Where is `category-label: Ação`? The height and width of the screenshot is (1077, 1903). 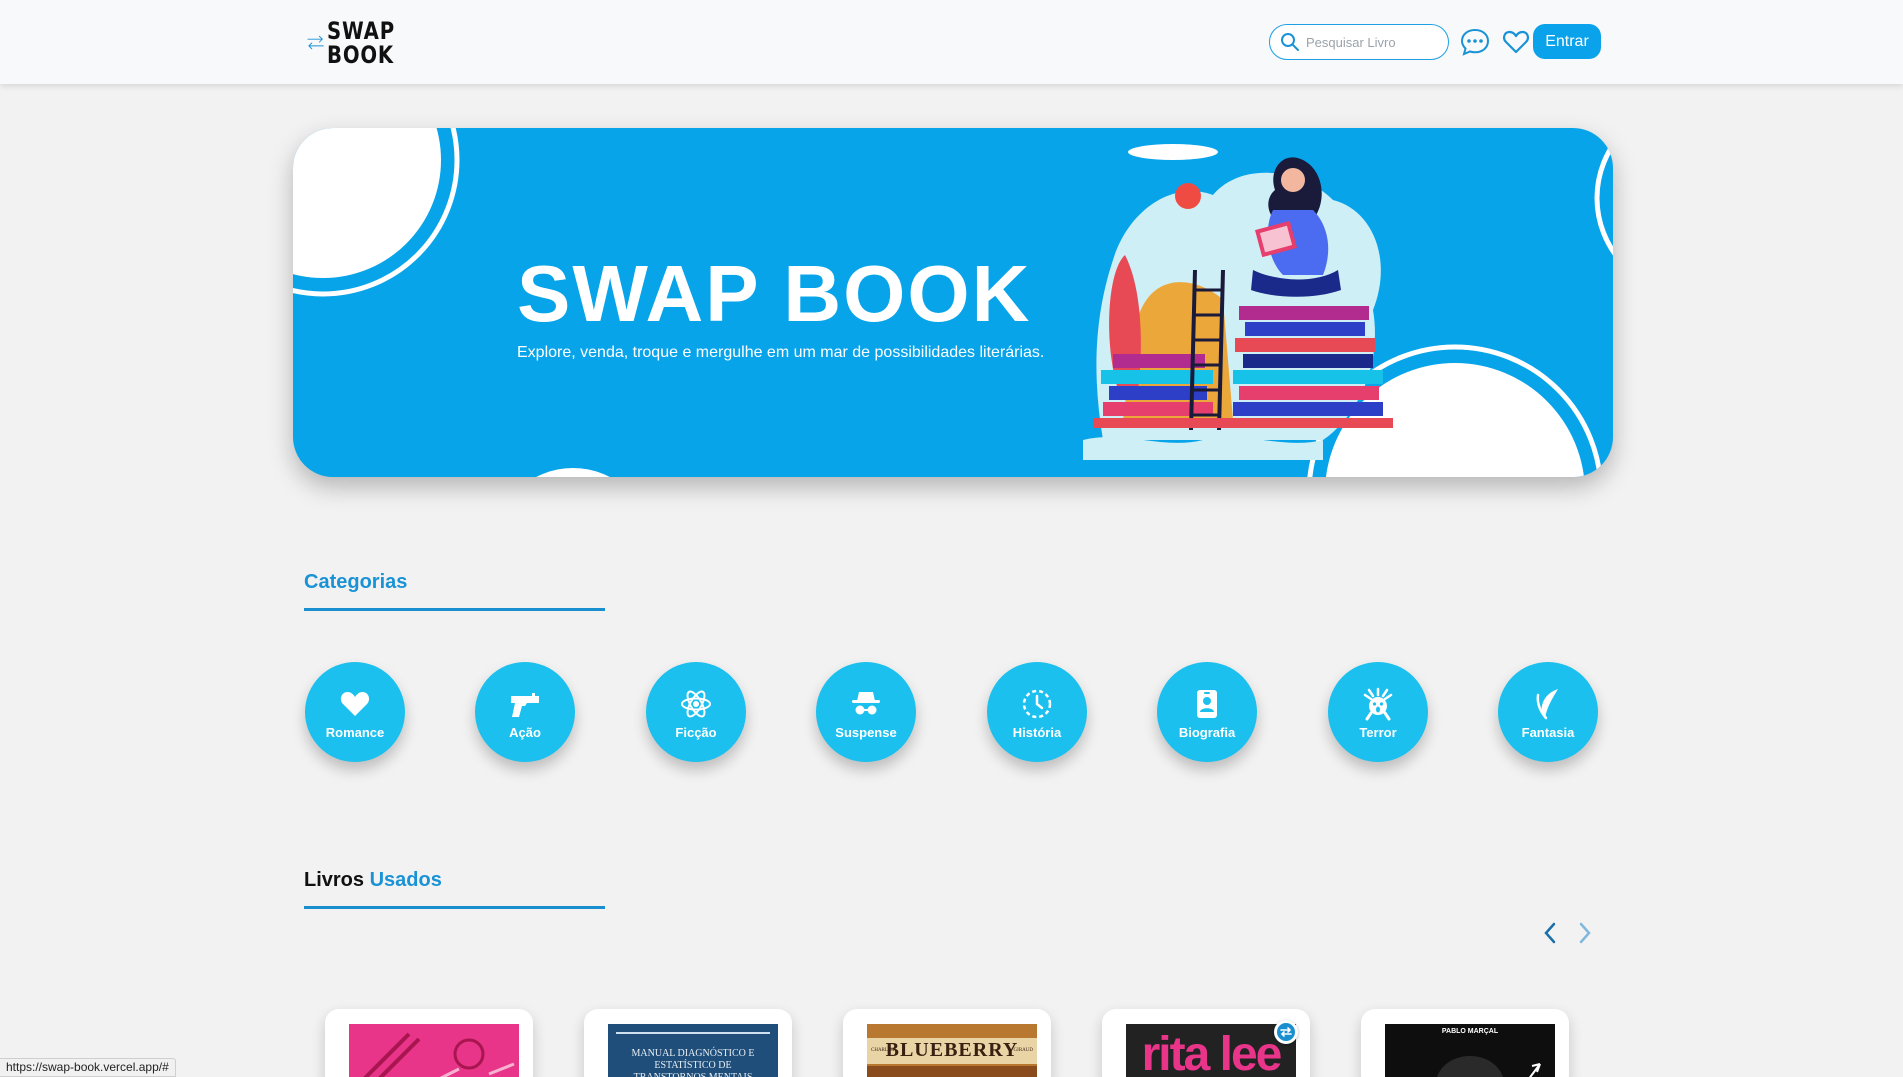
category-label: Ação is located at coordinates (525, 732).